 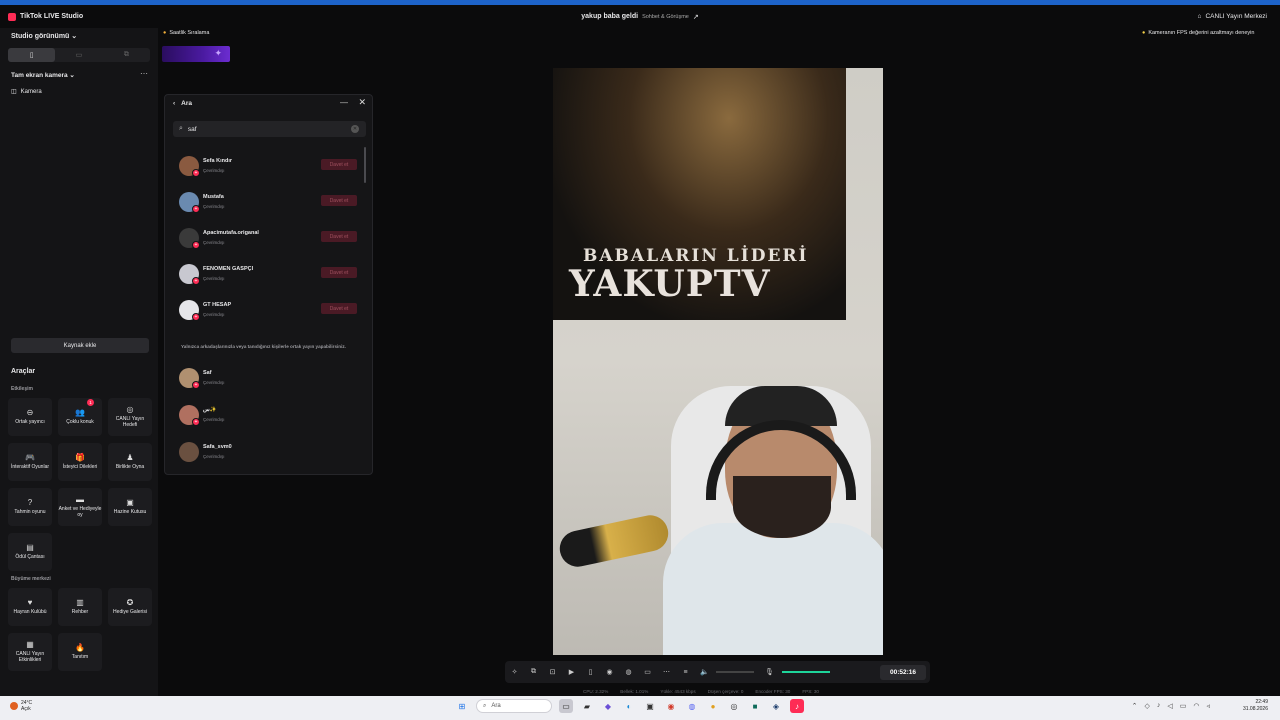 What do you see at coordinates (1208, 706) in the screenshot?
I see `volume-icon: ◃` at bounding box center [1208, 706].